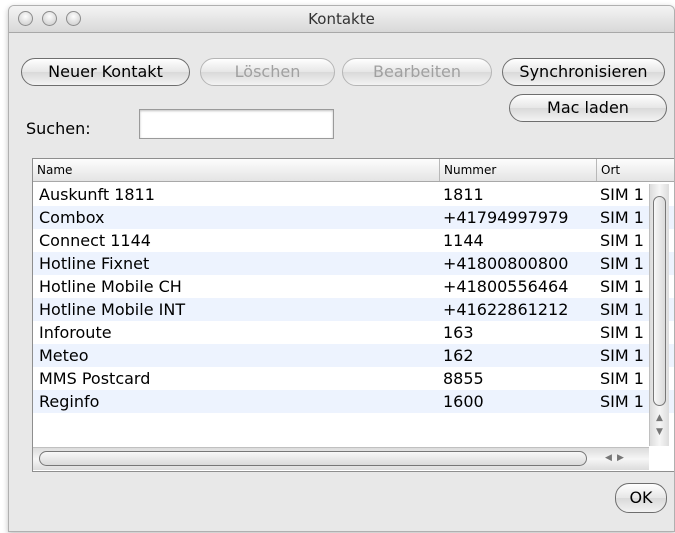  Describe the element at coordinates (353, 355) in the screenshot. I see `table-row: Meteo 162 SIM 1` at that location.